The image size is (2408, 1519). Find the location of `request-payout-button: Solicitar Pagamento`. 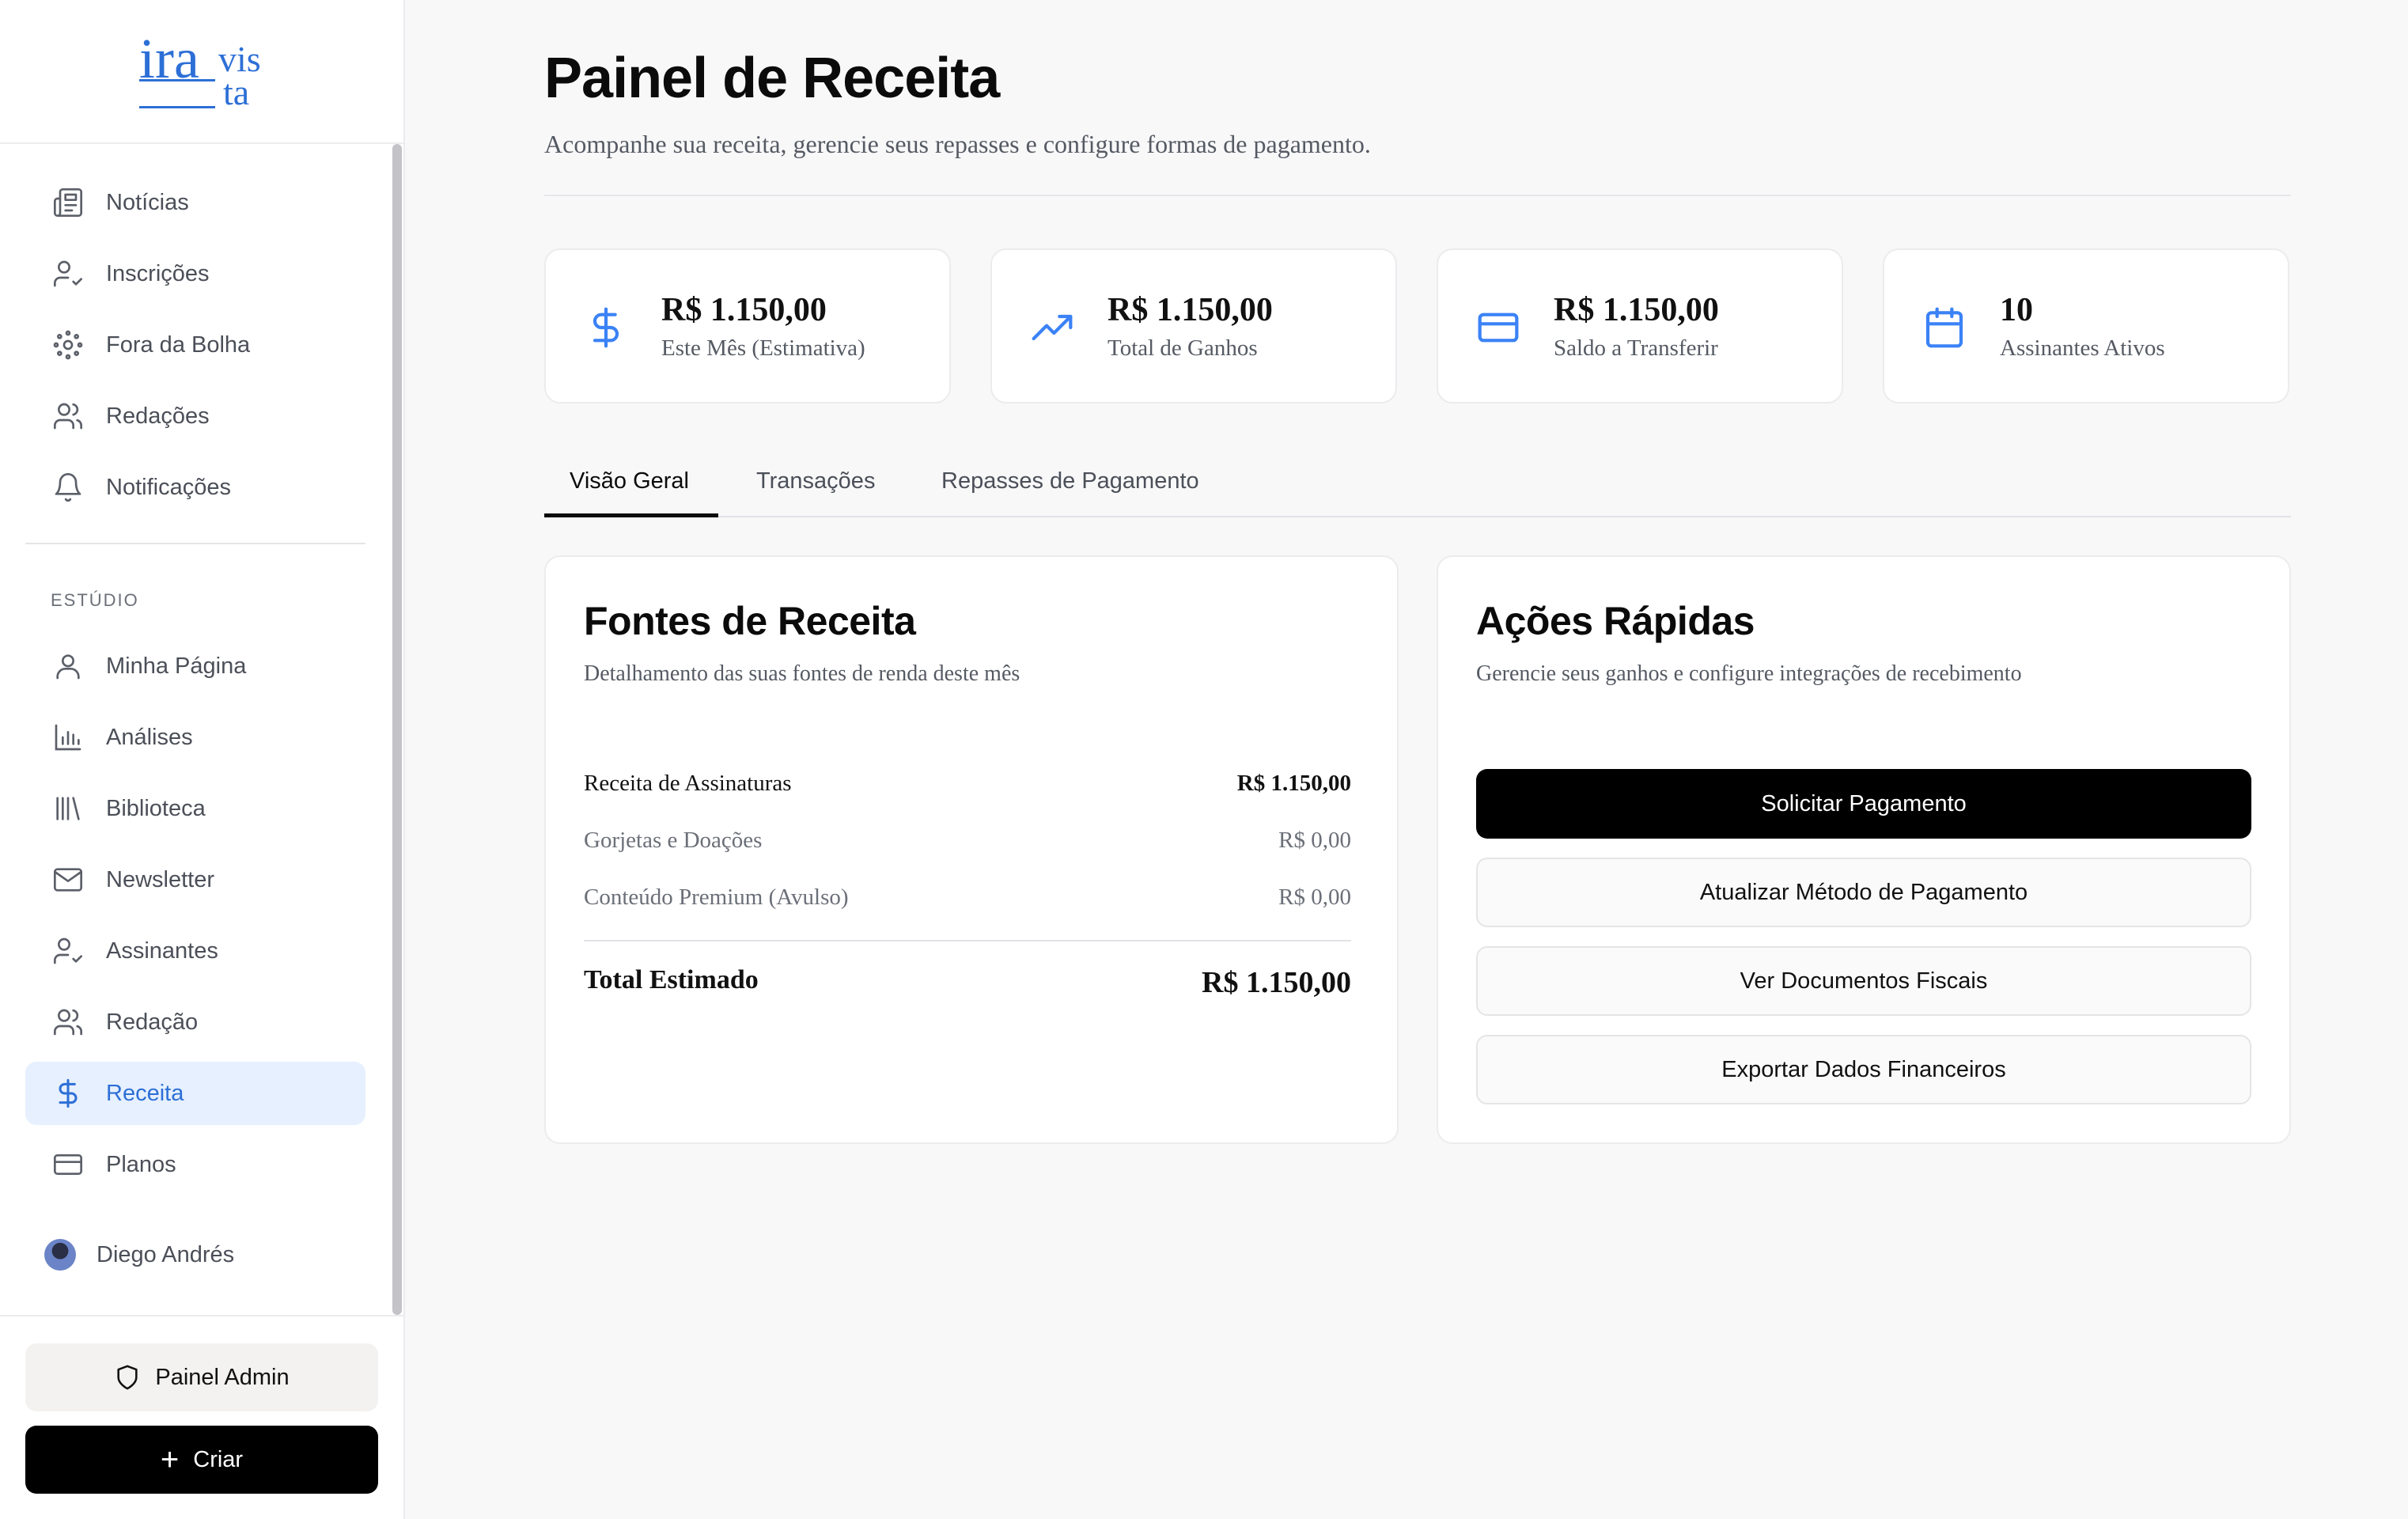

request-payout-button: Solicitar Pagamento is located at coordinates (1863, 804).